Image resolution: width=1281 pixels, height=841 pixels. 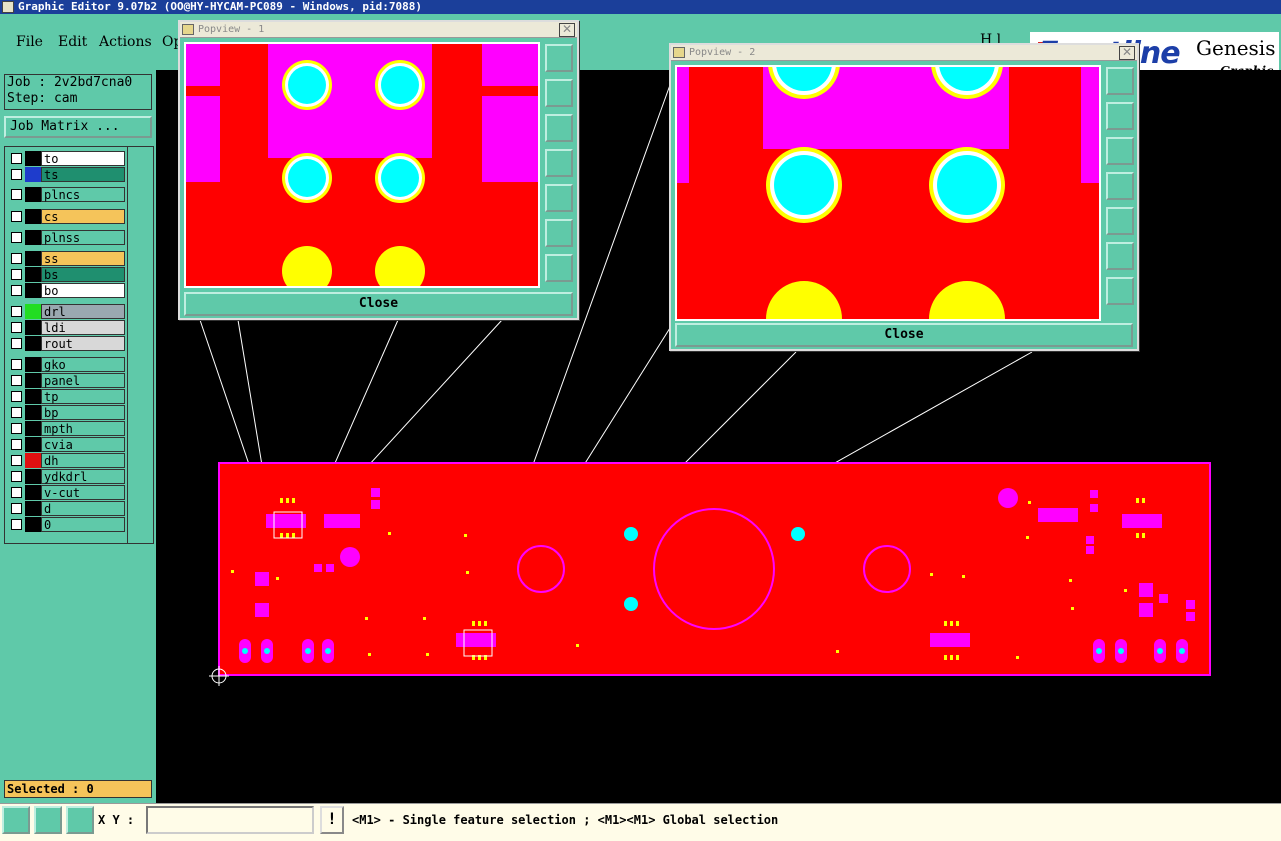 What do you see at coordinates (141, 345) in the screenshot?
I see `layer-list-scrollbar` at bounding box center [141, 345].